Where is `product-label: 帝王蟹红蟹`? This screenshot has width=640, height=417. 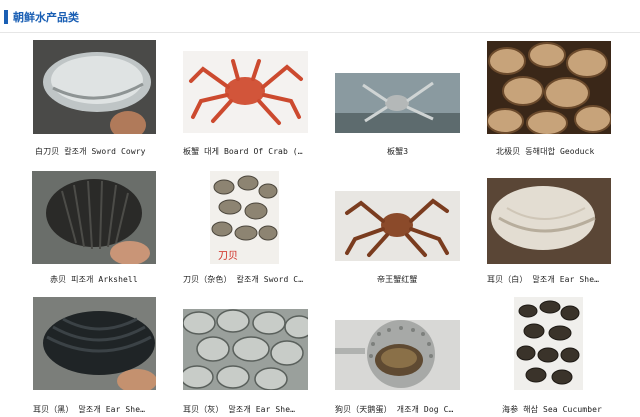 product-label: 帝王蟹红蟹 is located at coordinates (397, 279).